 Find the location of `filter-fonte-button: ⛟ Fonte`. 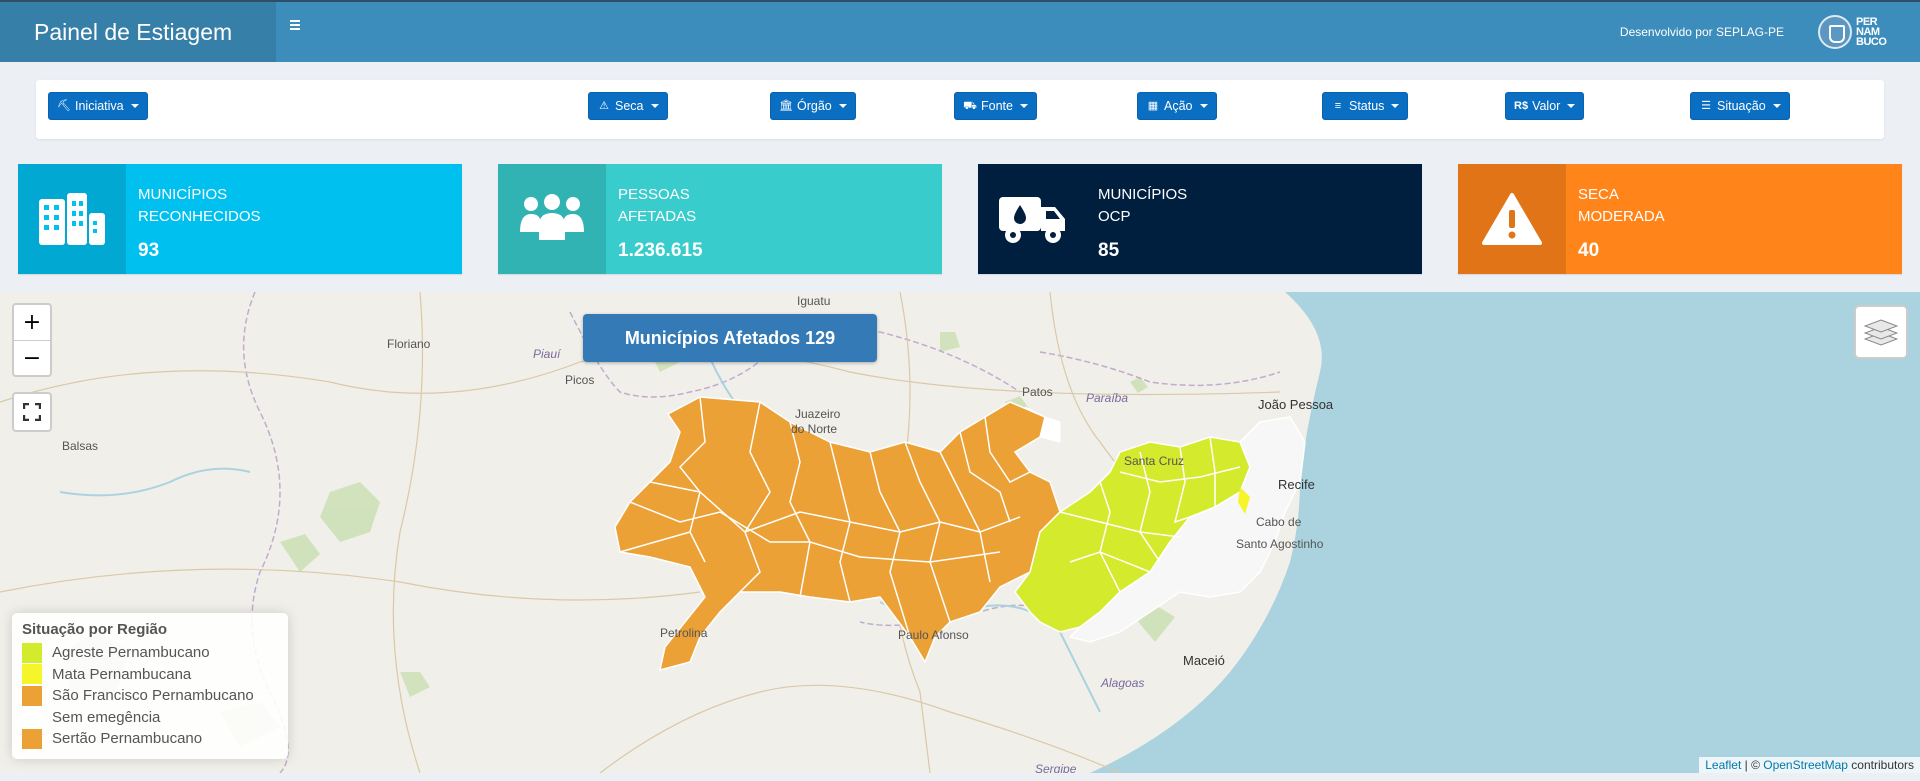

filter-fonte-button: ⛟ Fonte is located at coordinates (995, 106).